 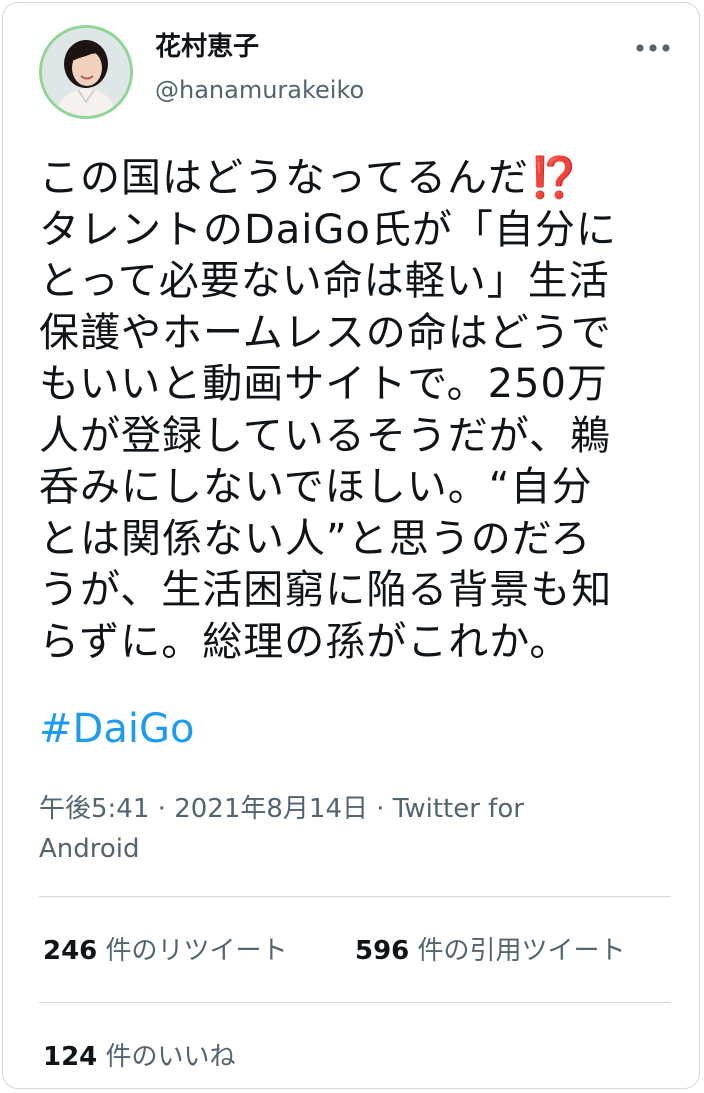 What do you see at coordinates (554, 178) in the screenshot?
I see `interrobang-emoji: ⁉️` at bounding box center [554, 178].